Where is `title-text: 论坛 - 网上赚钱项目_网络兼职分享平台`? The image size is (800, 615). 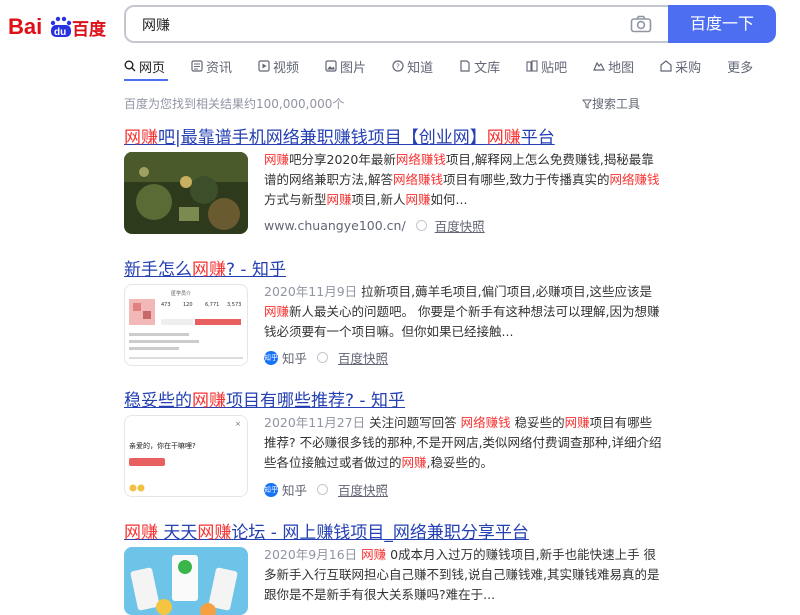 title-text: 论坛 - 网上赚钱项目_网络兼职分享平台 is located at coordinates (380, 533).